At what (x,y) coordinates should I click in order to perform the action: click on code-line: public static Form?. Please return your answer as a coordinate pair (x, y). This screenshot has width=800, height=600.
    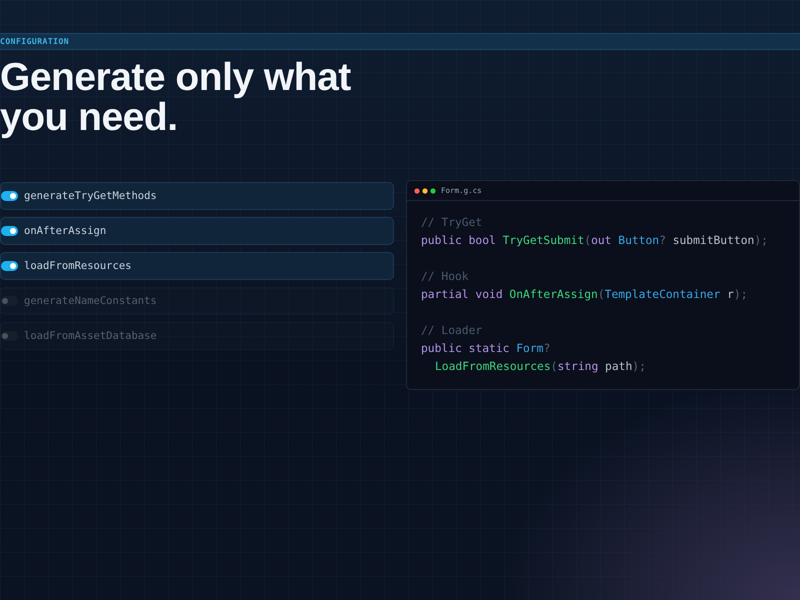
    Looking at the image, I should click on (486, 349).